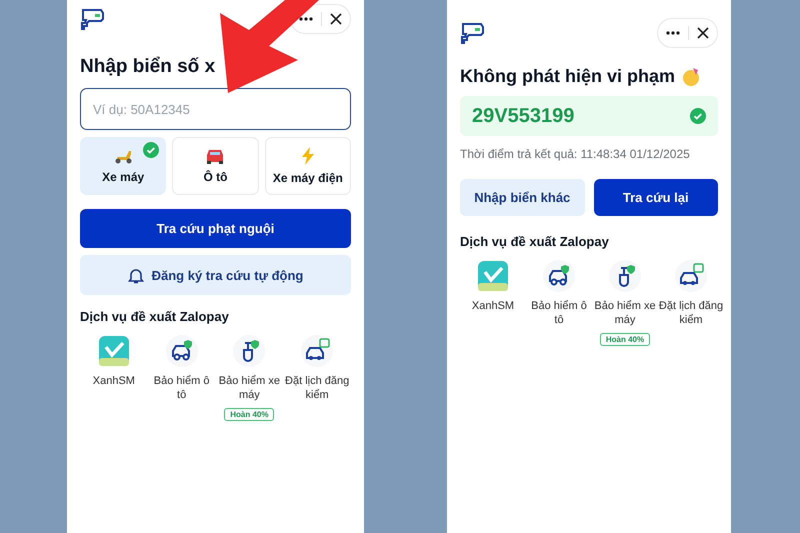 This screenshot has height=533, width=800. Describe the element at coordinates (123, 166) in the screenshot. I see `vehicle-type-option: Xe máy` at that location.